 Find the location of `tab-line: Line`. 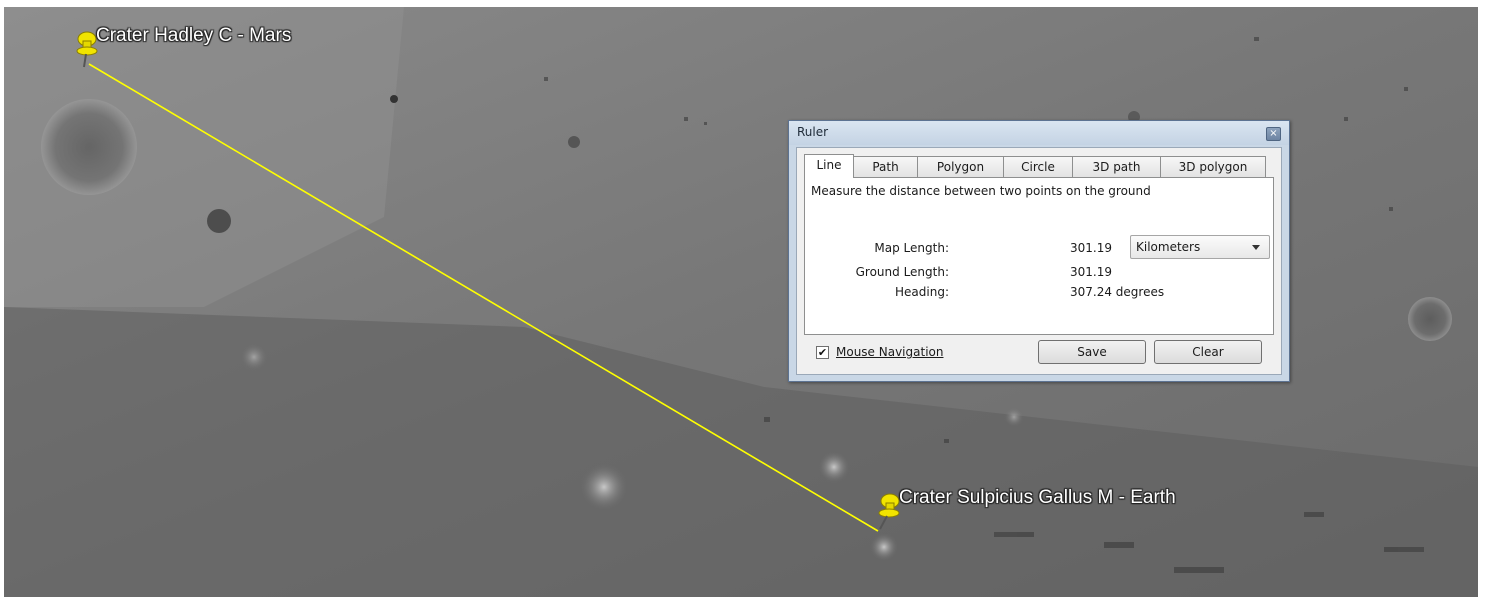

tab-line: Line is located at coordinates (829, 166).